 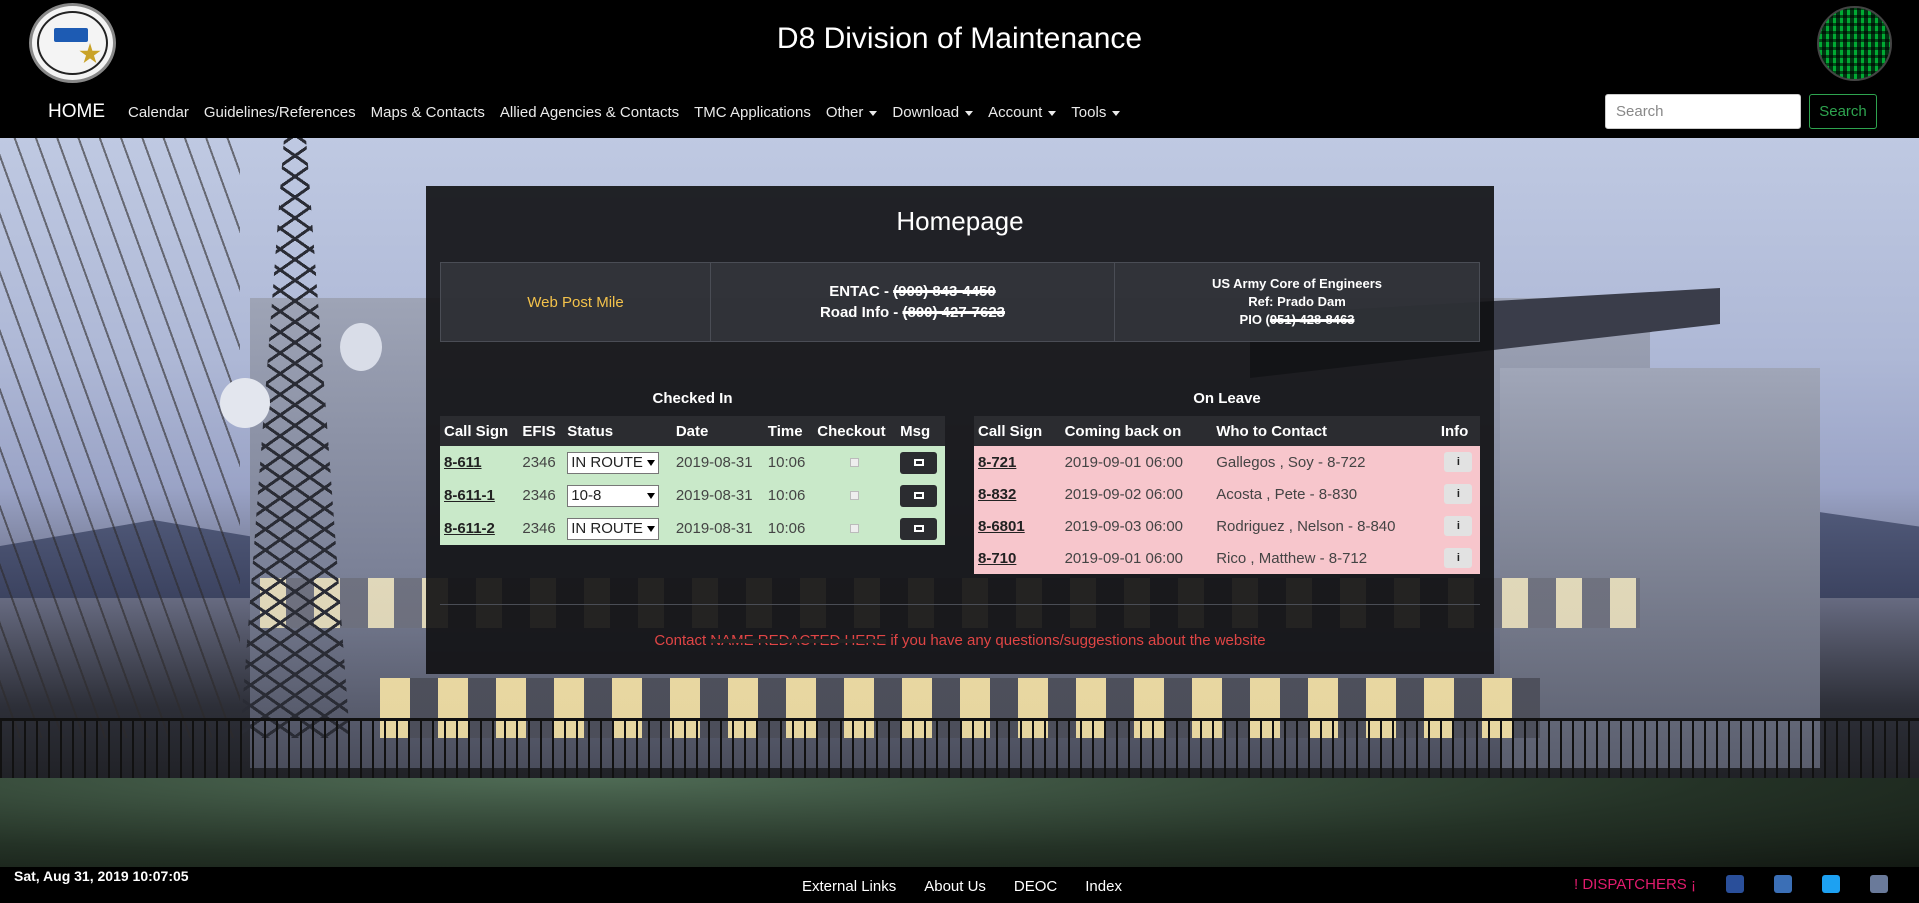 What do you see at coordinates (1735, 884) in the screenshot?
I see `weather-icon` at bounding box center [1735, 884].